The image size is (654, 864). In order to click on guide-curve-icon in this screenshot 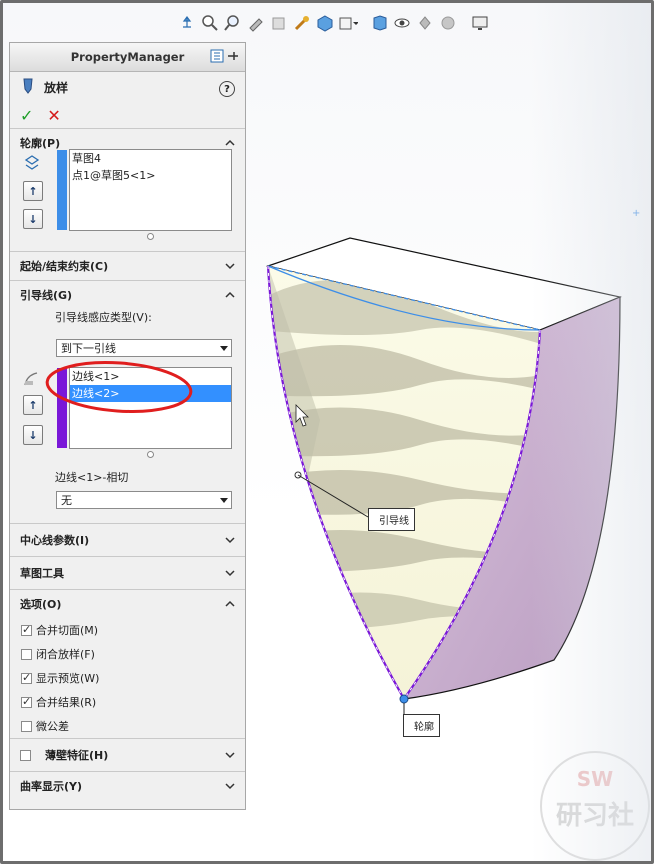, I will do `click(32, 380)`.